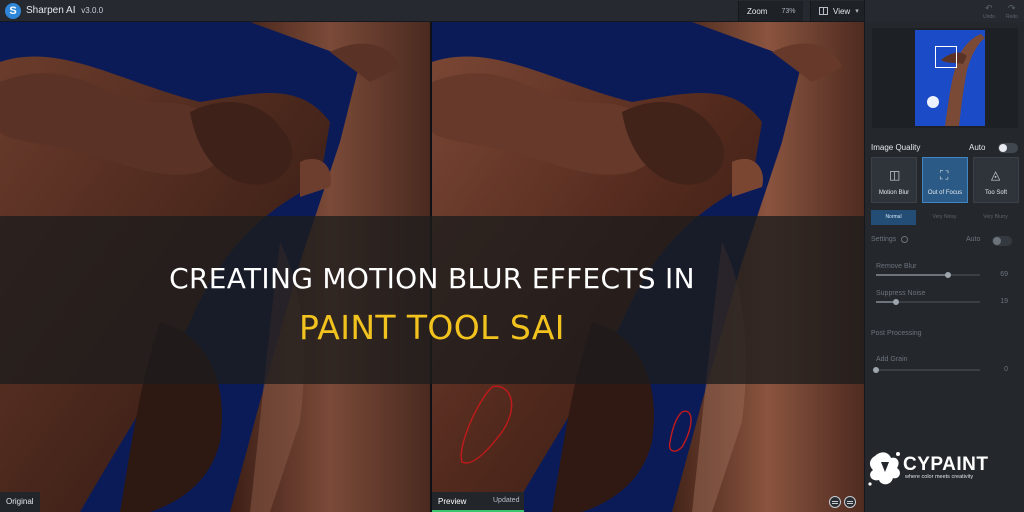  I want to click on panel-toolbar: ↶ Undo ↷ Redo, so click(944, 11).